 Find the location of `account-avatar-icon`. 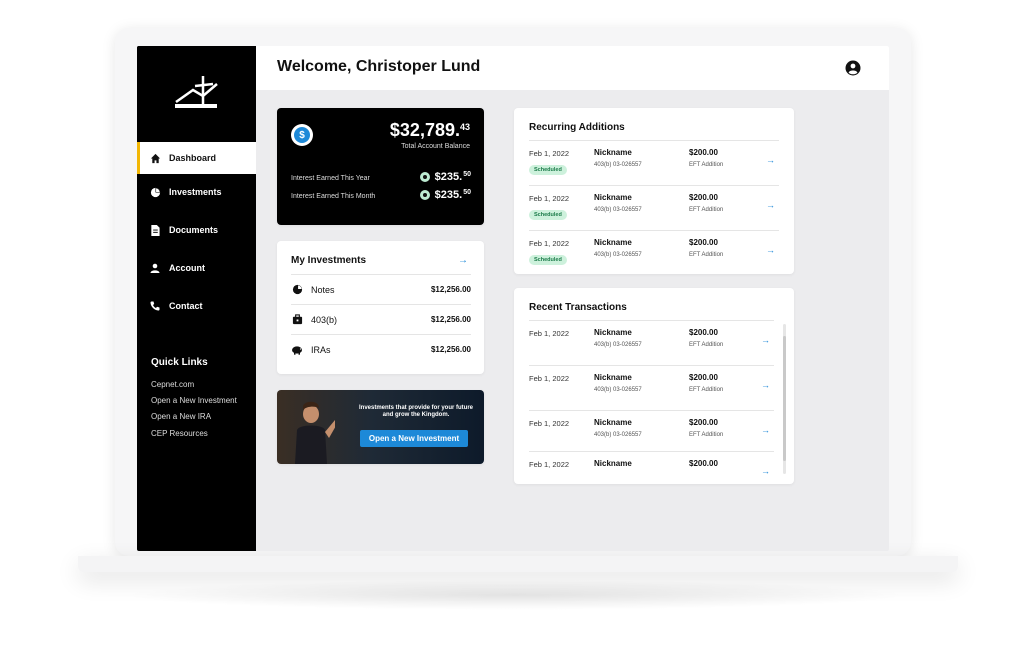

account-avatar-icon is located at coordinates (853, 68).